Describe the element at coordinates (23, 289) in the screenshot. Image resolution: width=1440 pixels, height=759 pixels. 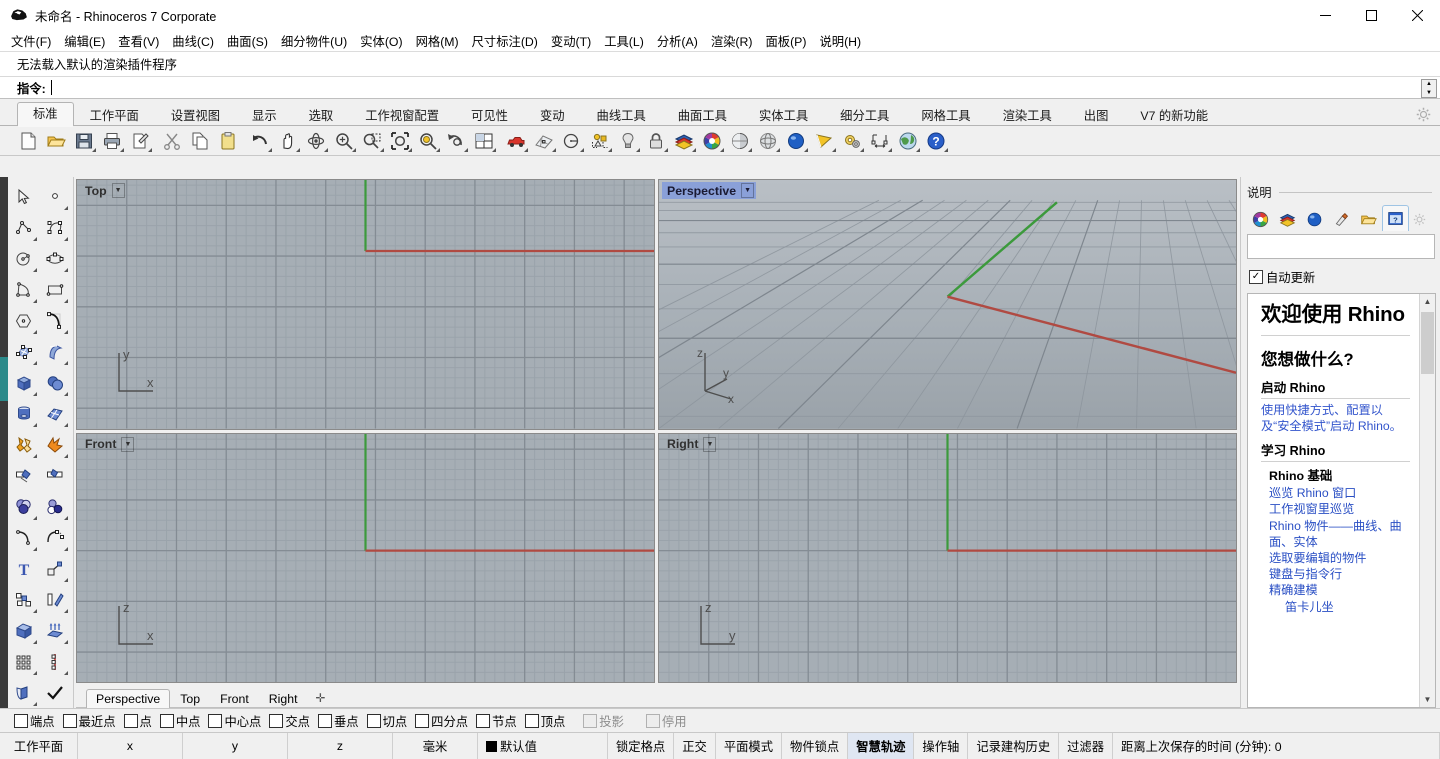
I see `arc-button` at that location.